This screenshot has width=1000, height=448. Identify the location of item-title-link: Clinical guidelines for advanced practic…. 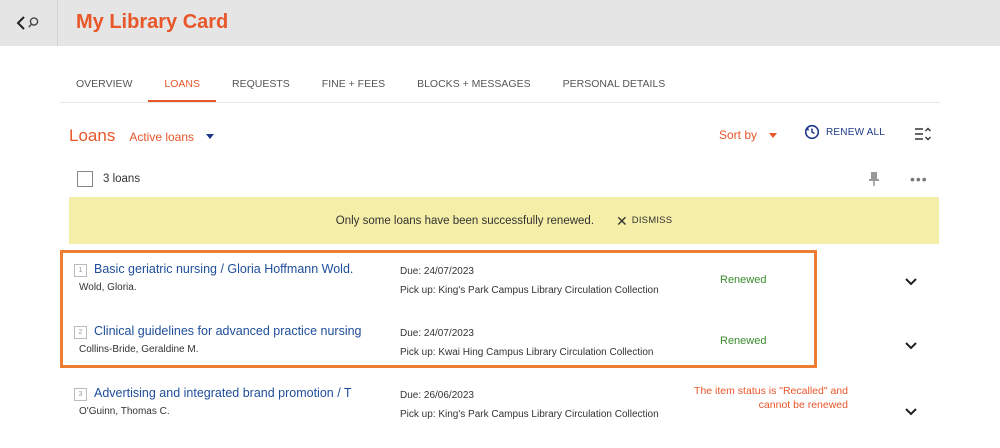
(236, 331).